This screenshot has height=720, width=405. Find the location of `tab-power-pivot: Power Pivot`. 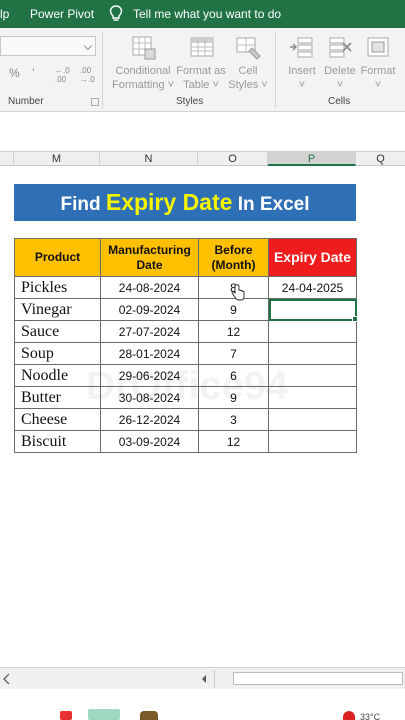

tab-power-pivot: Power Pivot is located at coordinates (62, 14).